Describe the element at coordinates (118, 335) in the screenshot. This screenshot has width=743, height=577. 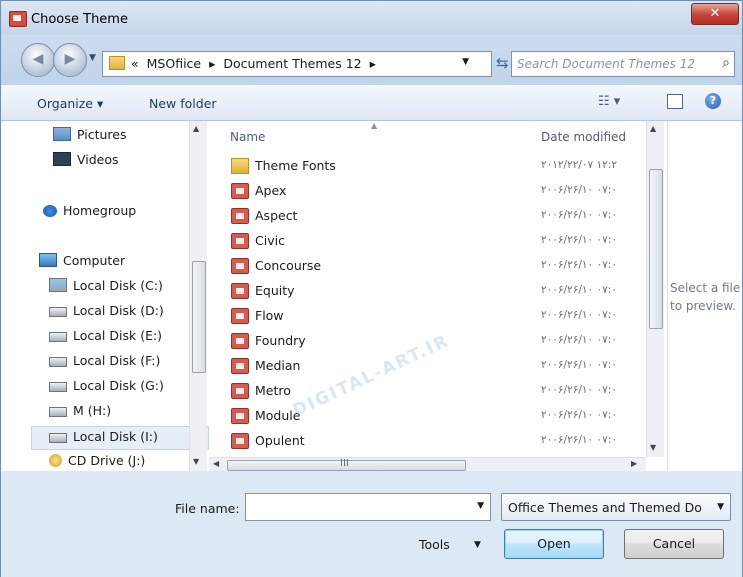
I see `nav-item-label: Local Disk (E:)` at that location.